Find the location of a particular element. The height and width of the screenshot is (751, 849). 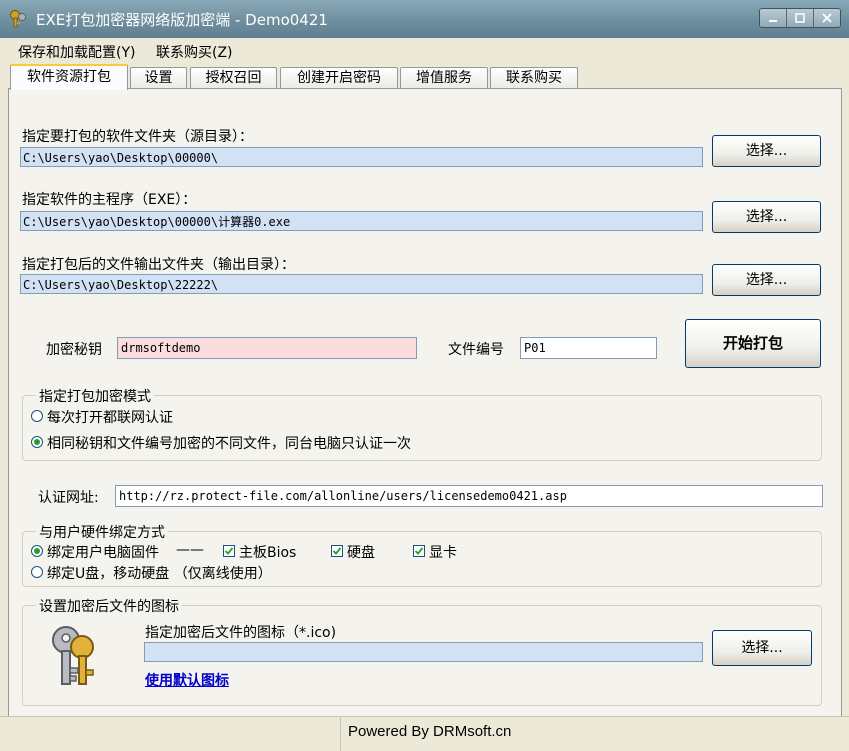

tab-settings: 设置 is located at coordinates (158, 77).